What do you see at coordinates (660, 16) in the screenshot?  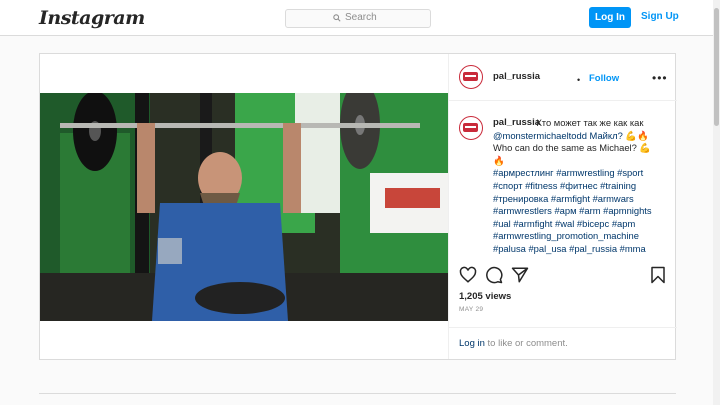 I see `signup-link: Sign Up` at bounding box center [660, 16].